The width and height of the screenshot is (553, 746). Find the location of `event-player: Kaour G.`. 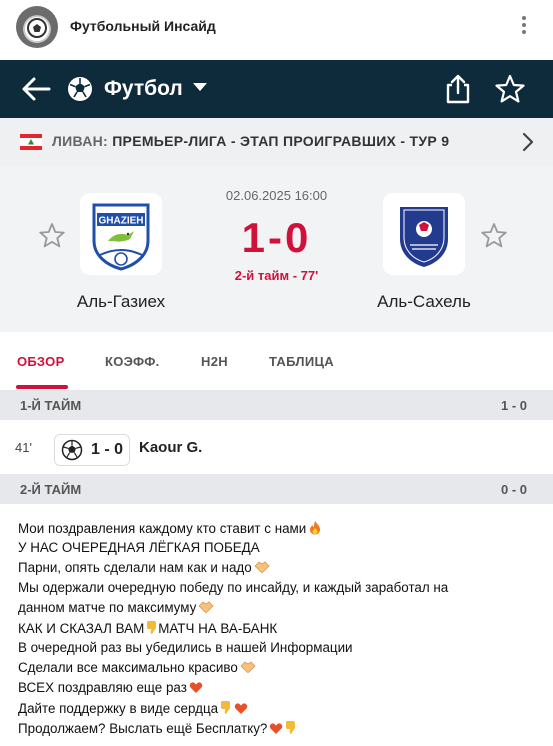

event-player: Kaour G. is located at coordinates (170, 447).